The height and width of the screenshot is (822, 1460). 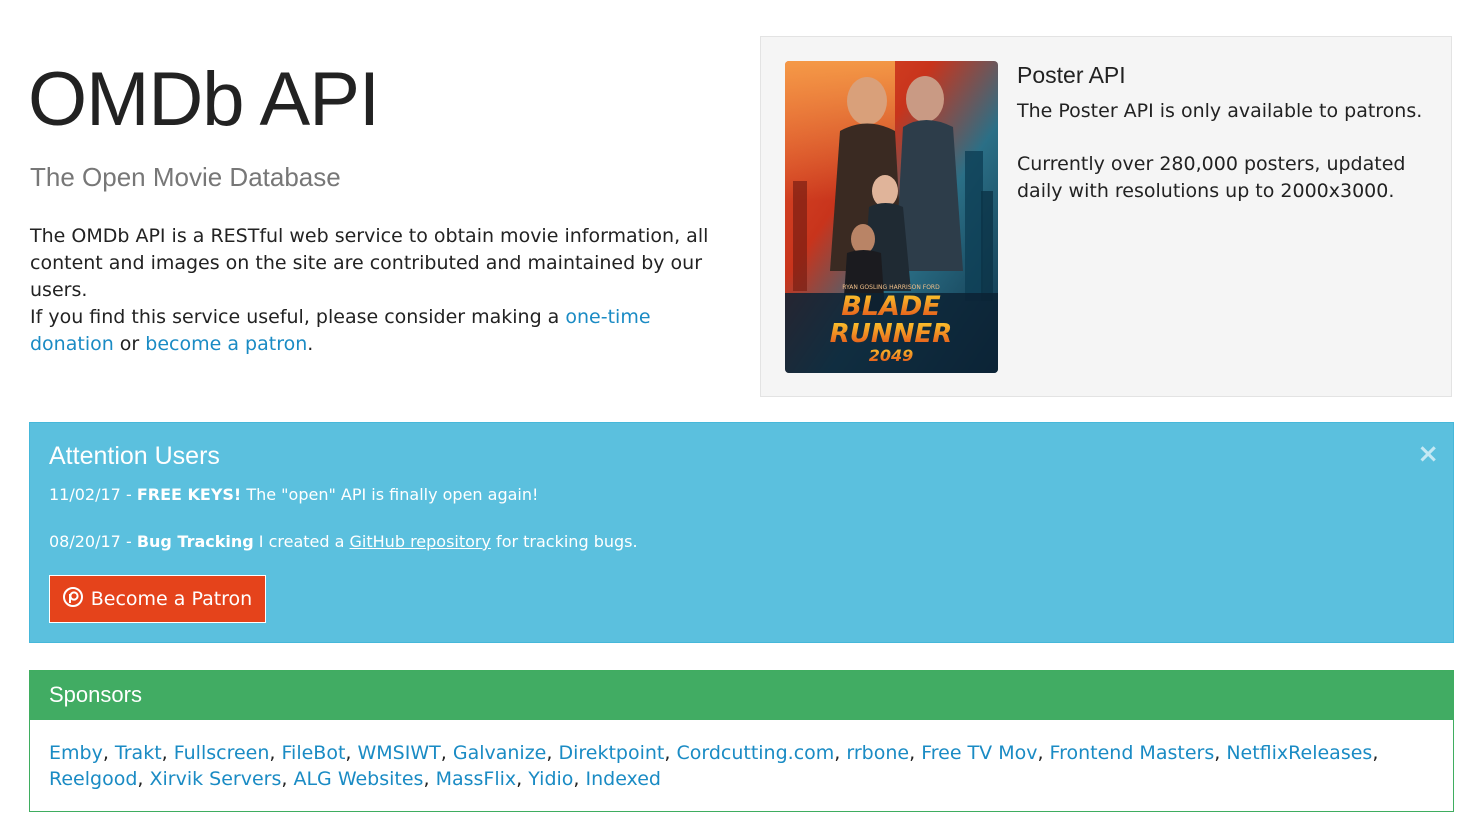 What do you see at coordinates (126, 344) in the screenshot?
I see `donate-or-text: or` at bounding box center [126, 344].